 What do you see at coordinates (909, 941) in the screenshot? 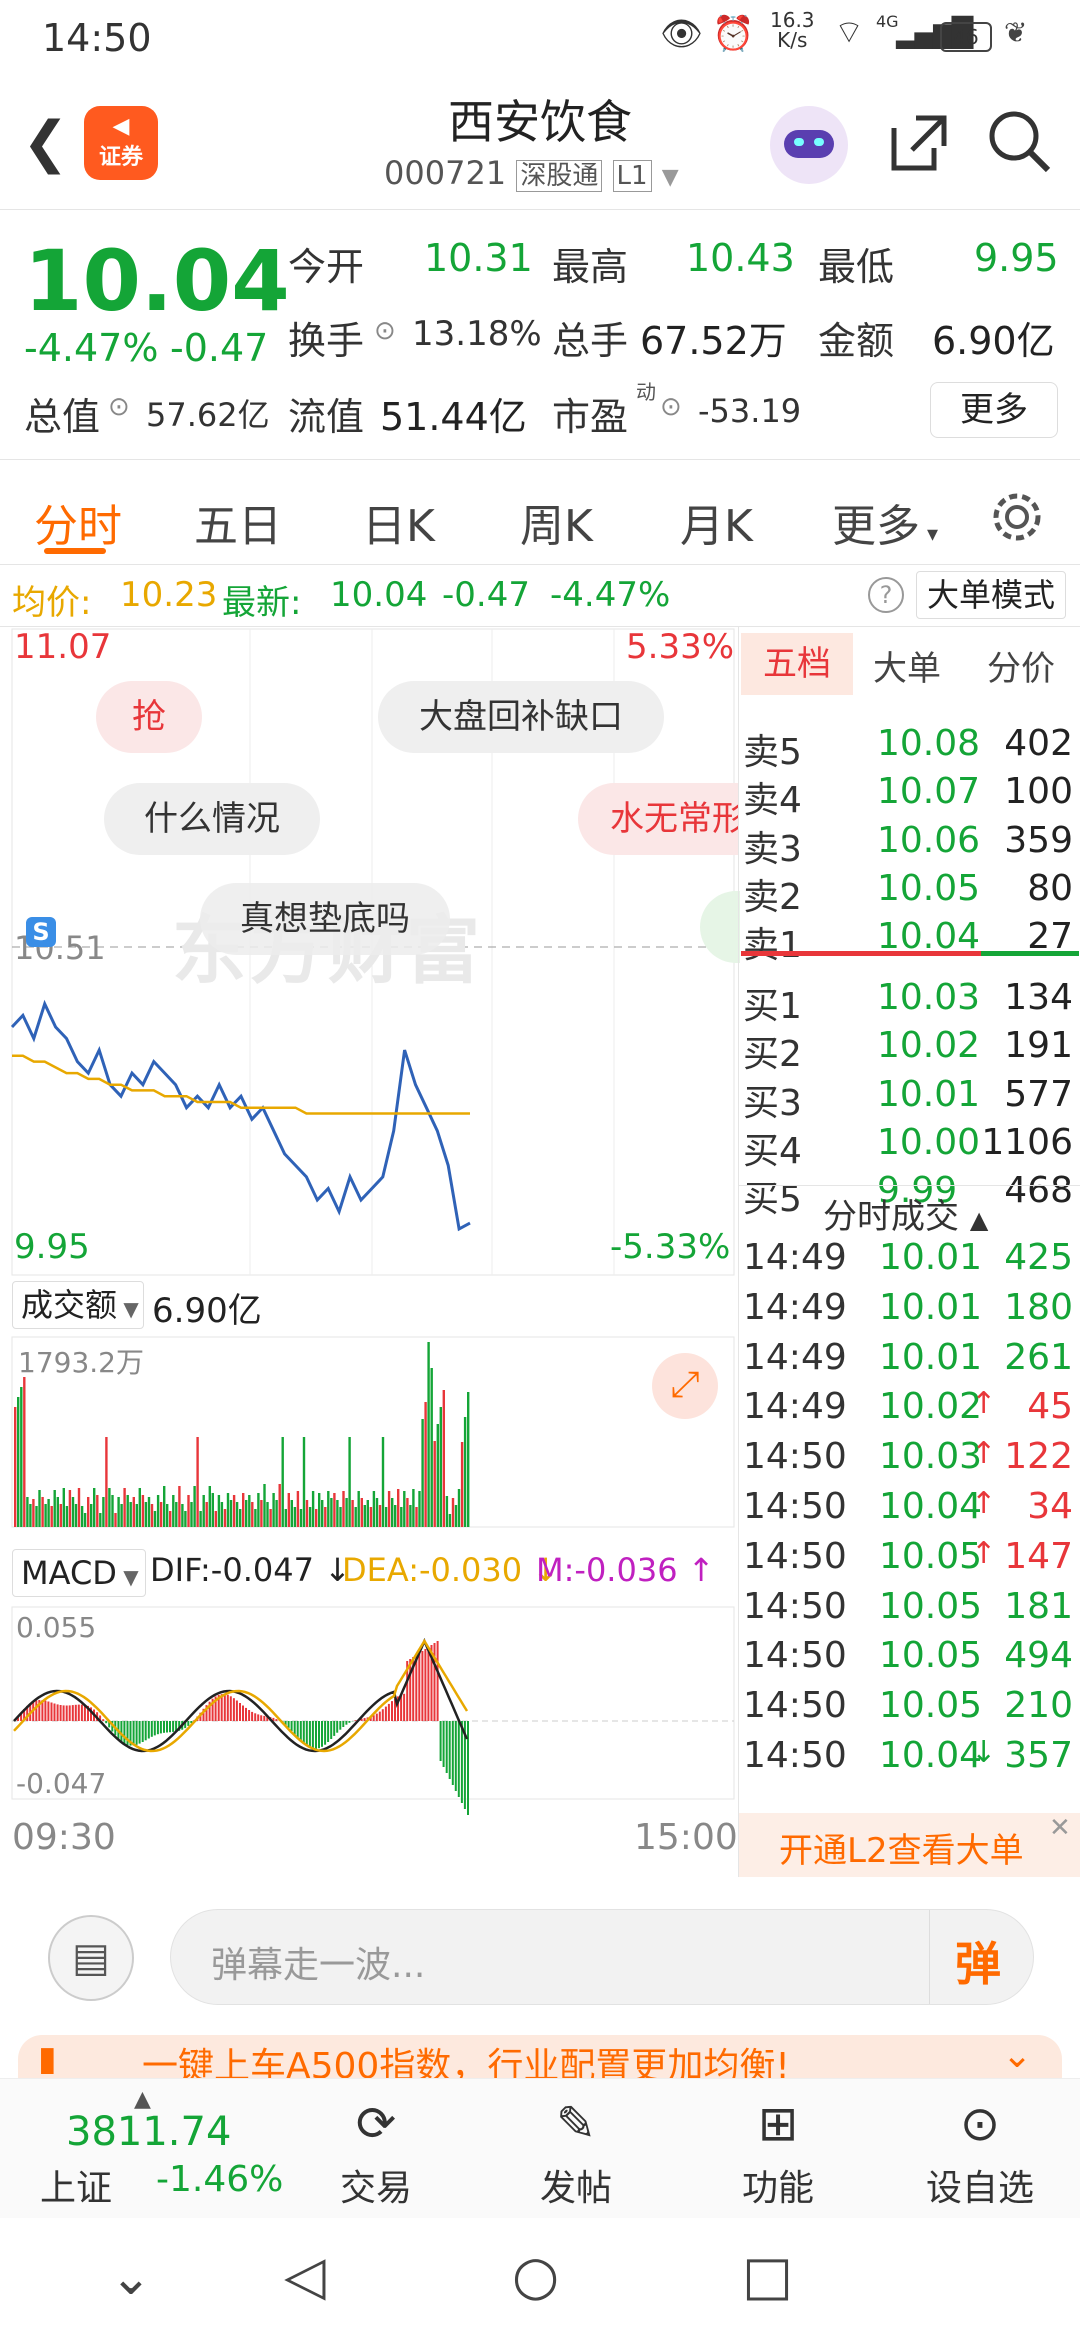
I see `orderbook-row: 卖1 10.04 27` at bounding box center [909, 941].